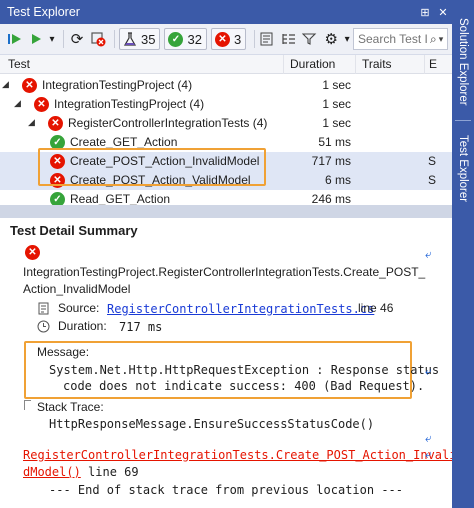 This screenshot has height=508, width=474. I want to click on flask-icon, so click(130, 38).